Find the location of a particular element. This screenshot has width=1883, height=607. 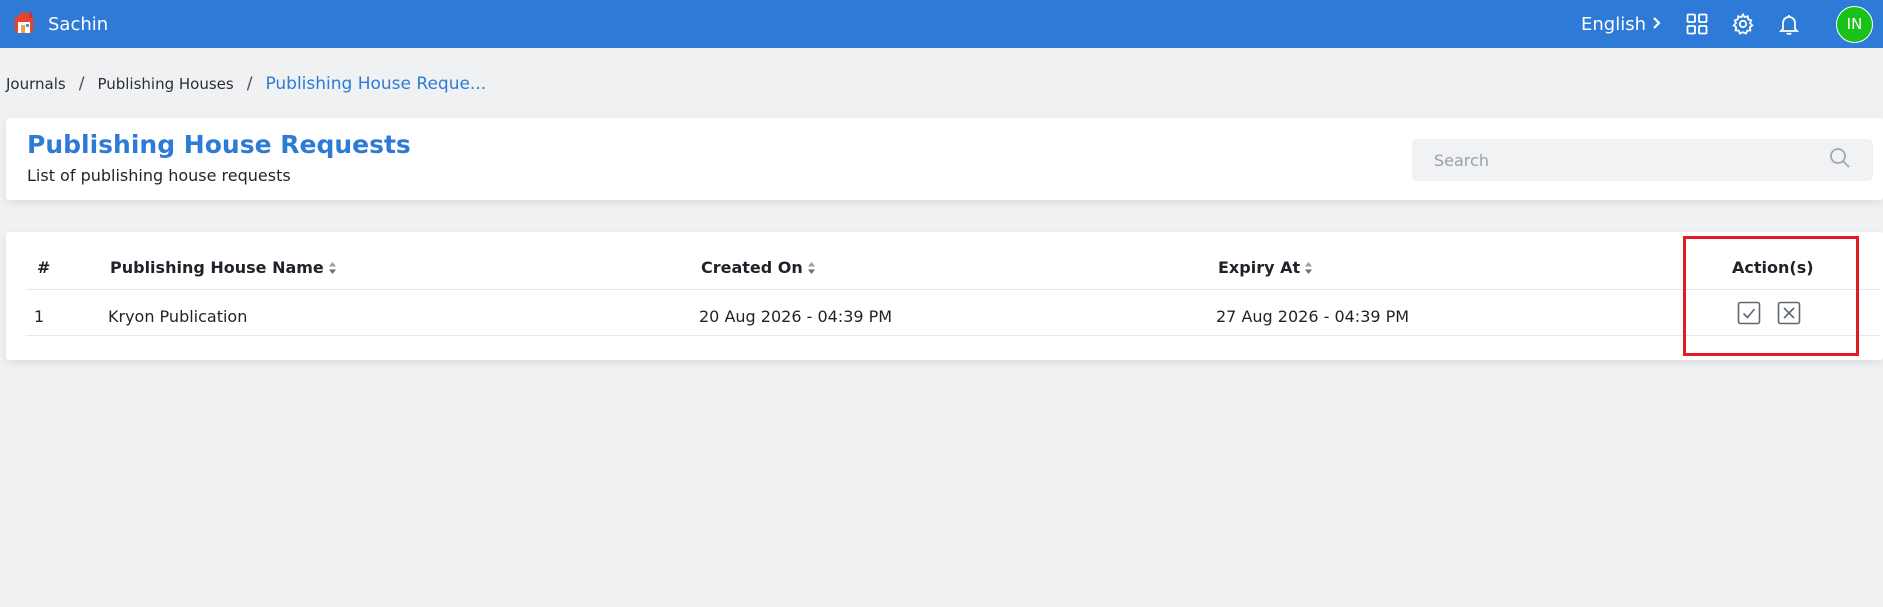

cell-created-on: 20 Aug 2026 - 04:39 PM is located at coordinates (796, 316).